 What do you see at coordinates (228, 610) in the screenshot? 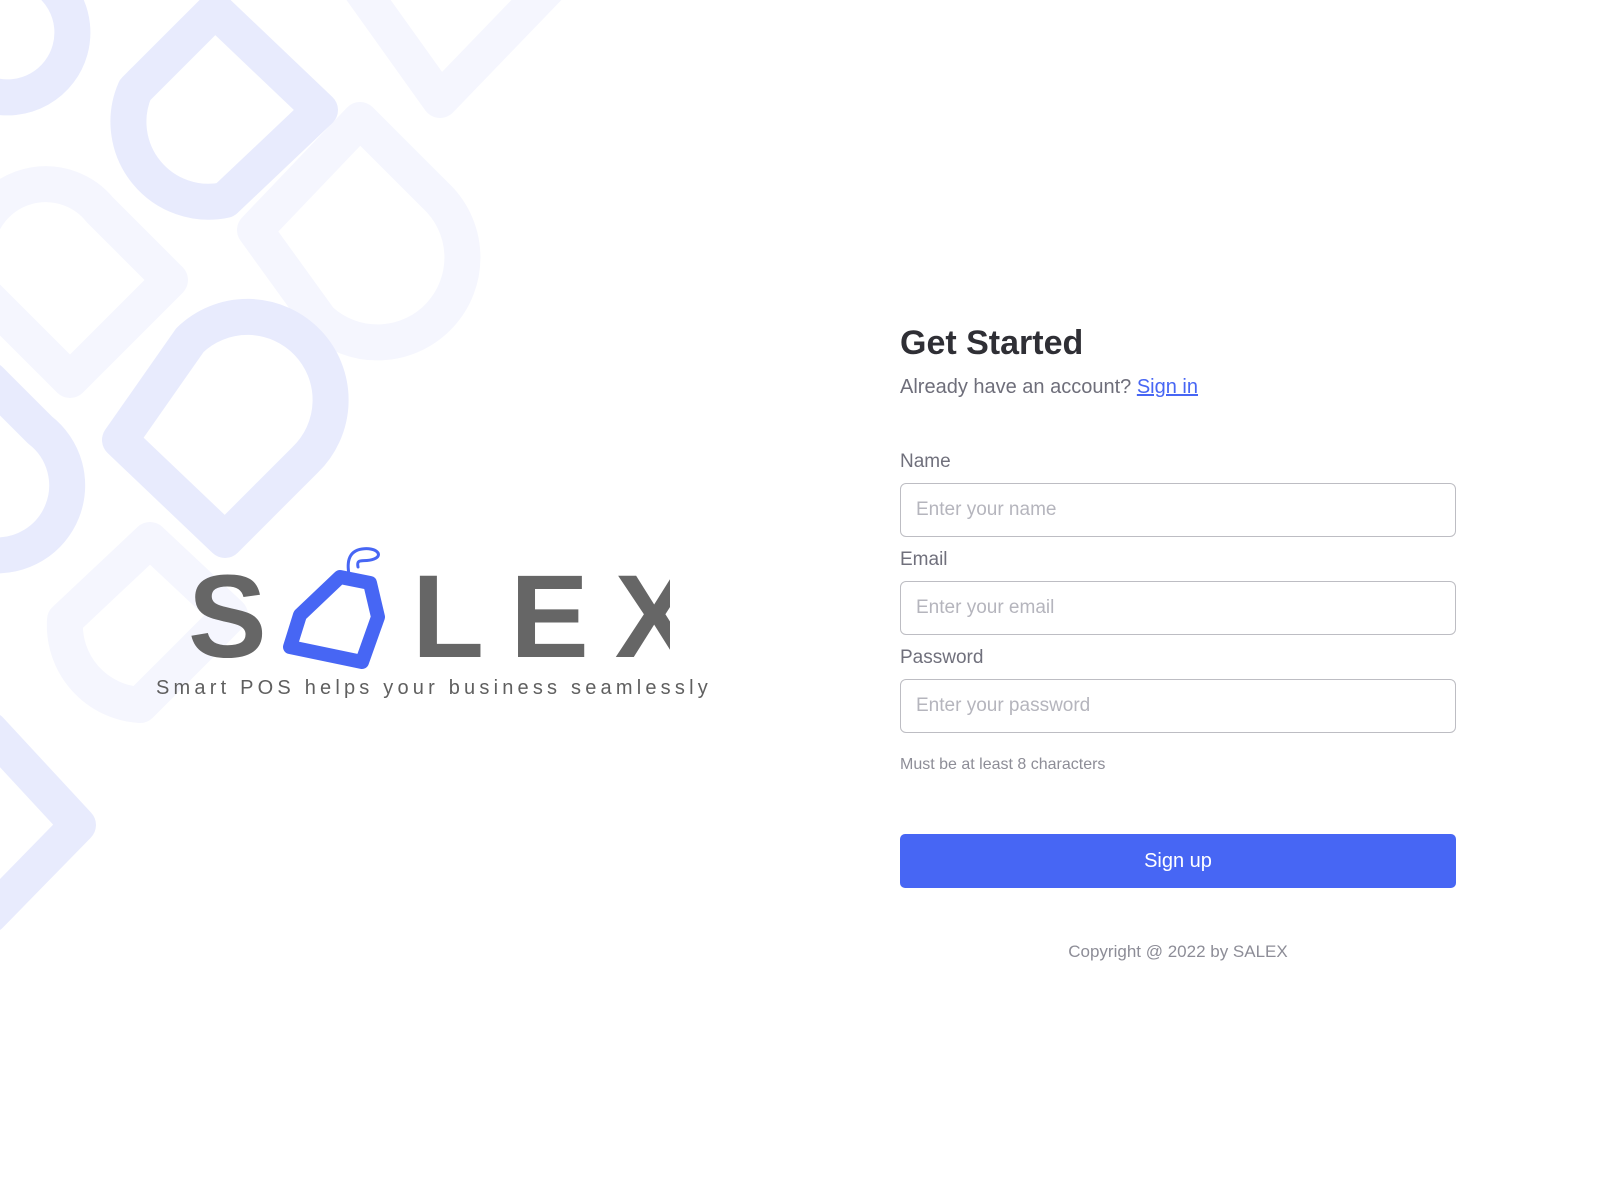
I see `svg-text: S` at bounding box center [228, 610].